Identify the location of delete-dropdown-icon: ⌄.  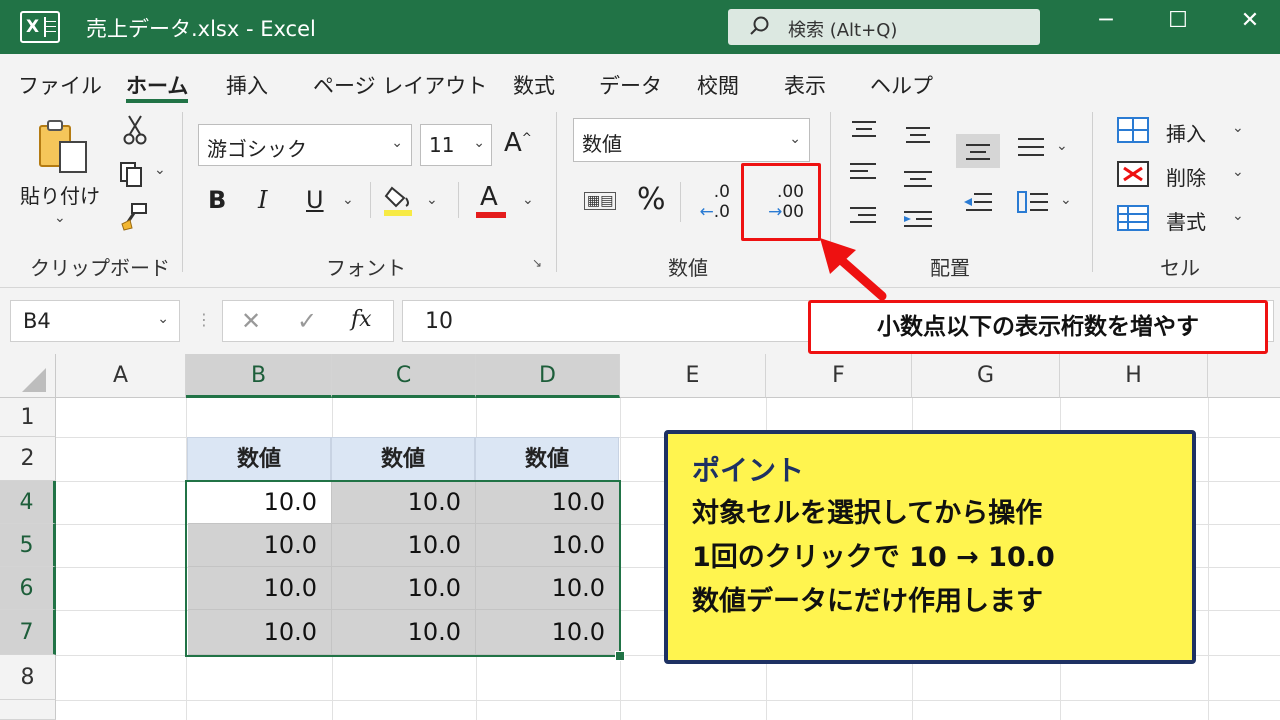
(1238, 172).